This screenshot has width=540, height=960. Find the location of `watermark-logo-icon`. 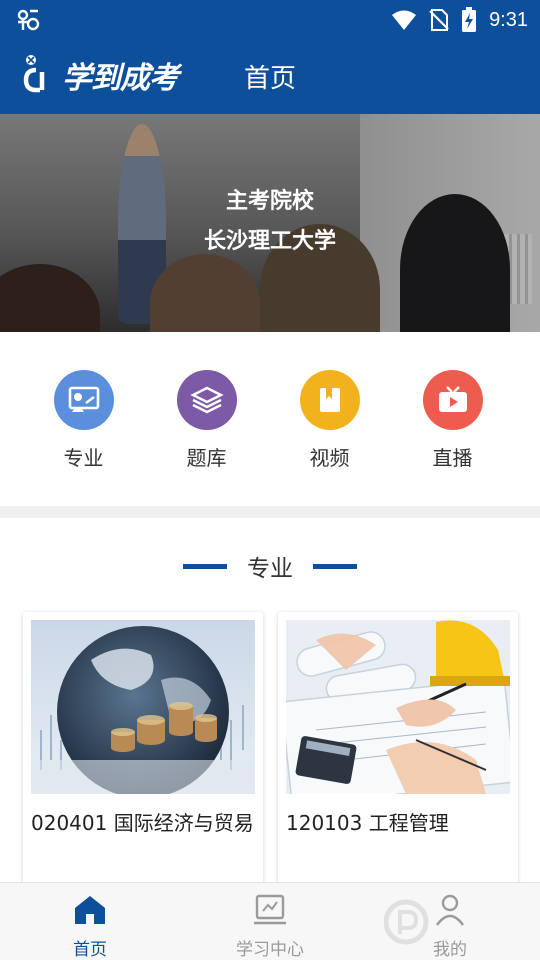

watermark-logo-icon is located at coordinates (406, 922).